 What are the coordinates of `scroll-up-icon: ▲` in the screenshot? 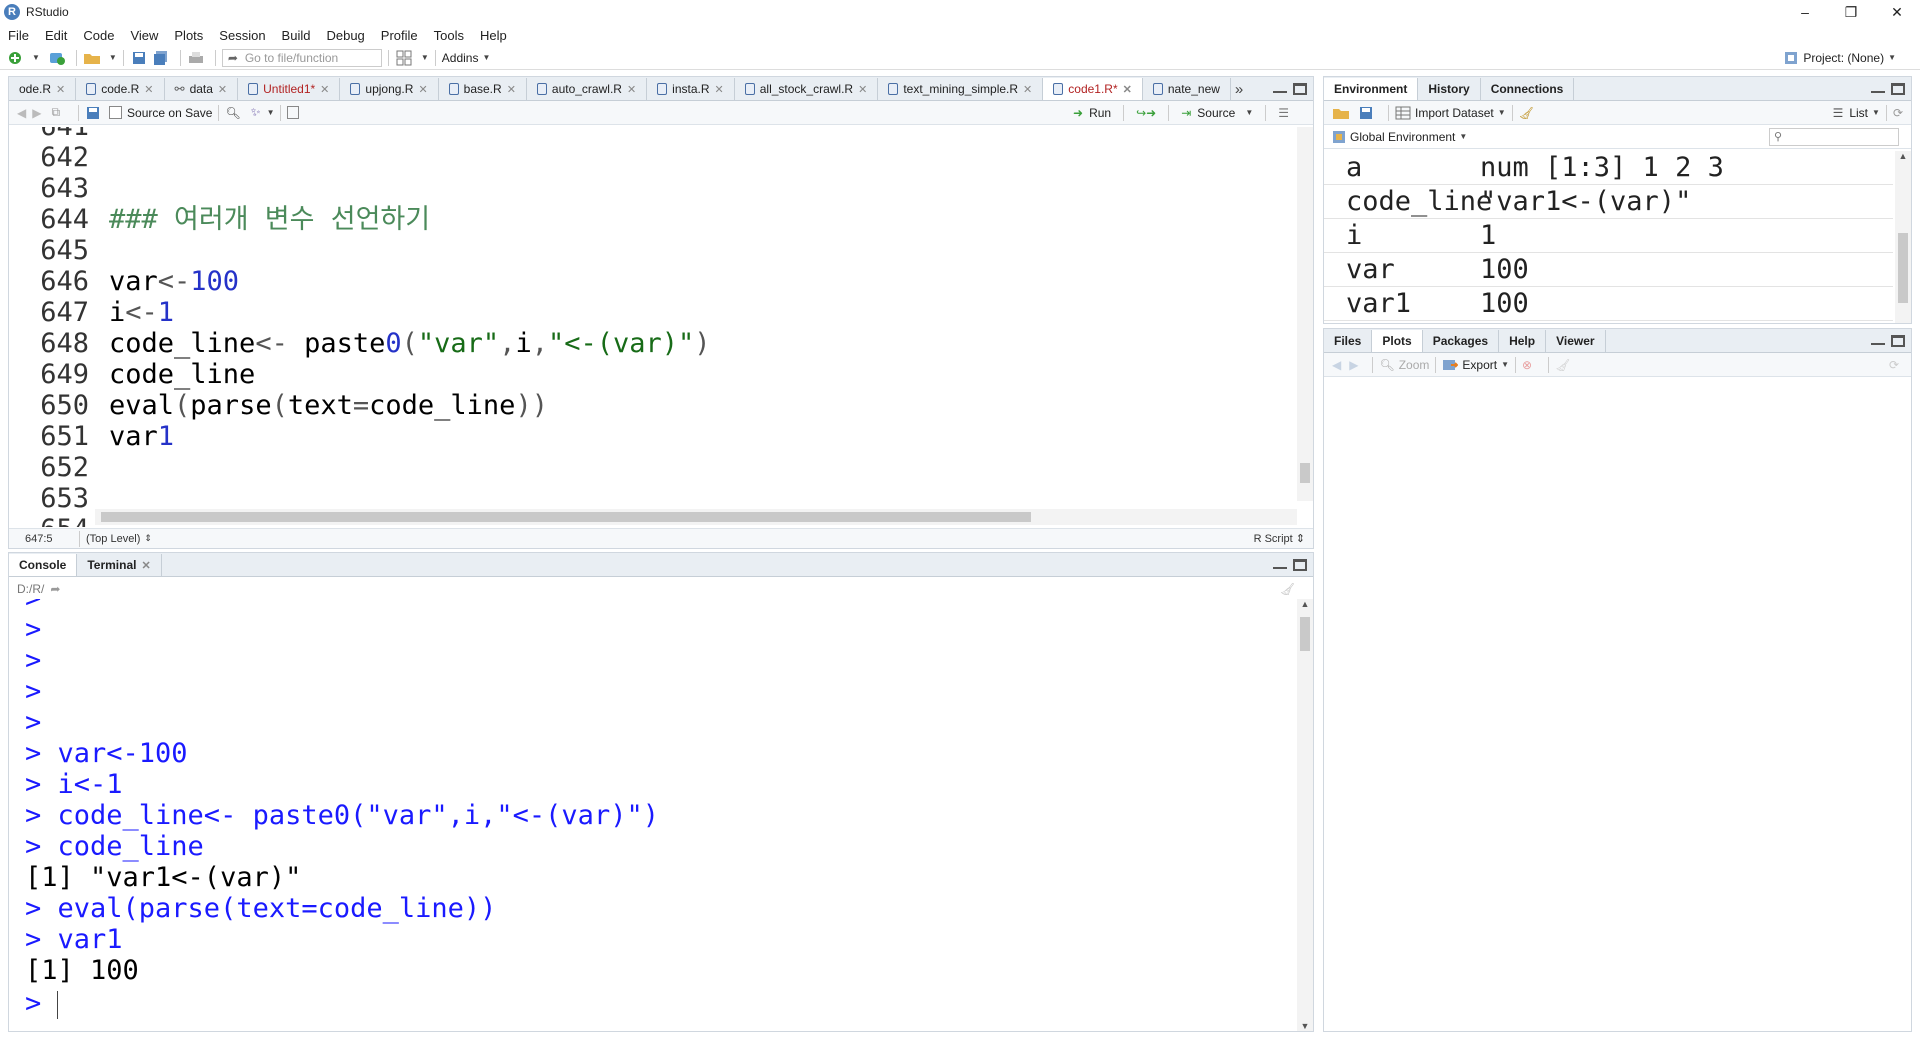 It's located at (1305, 604).